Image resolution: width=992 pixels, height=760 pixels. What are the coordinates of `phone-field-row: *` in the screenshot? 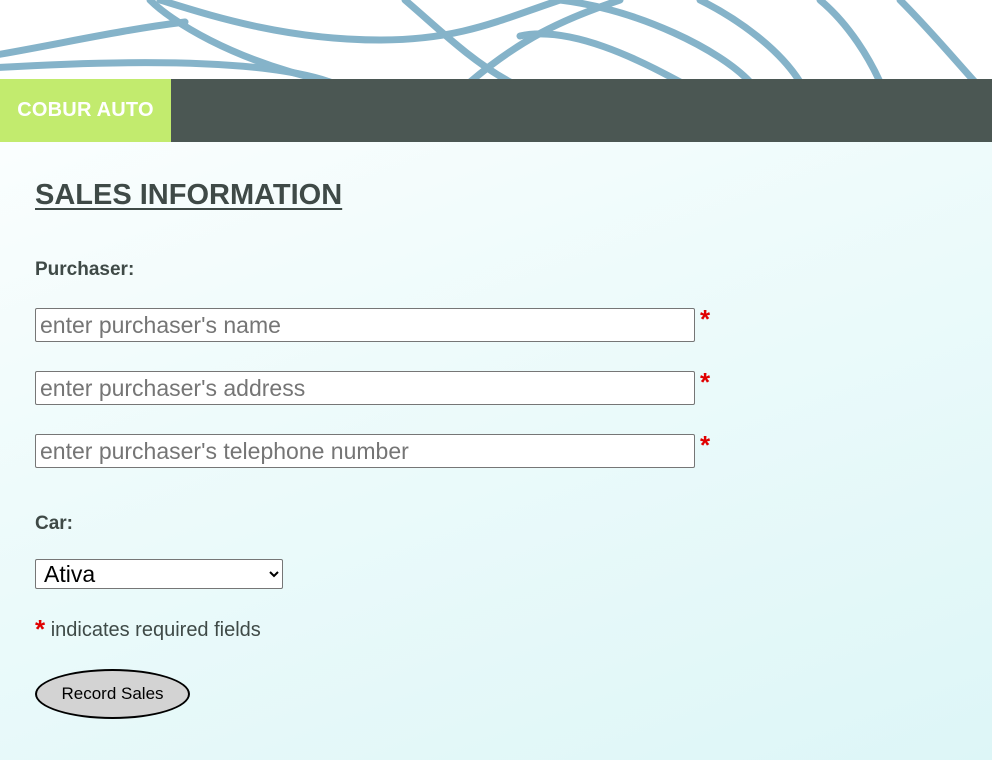 It's located at (385, 449).